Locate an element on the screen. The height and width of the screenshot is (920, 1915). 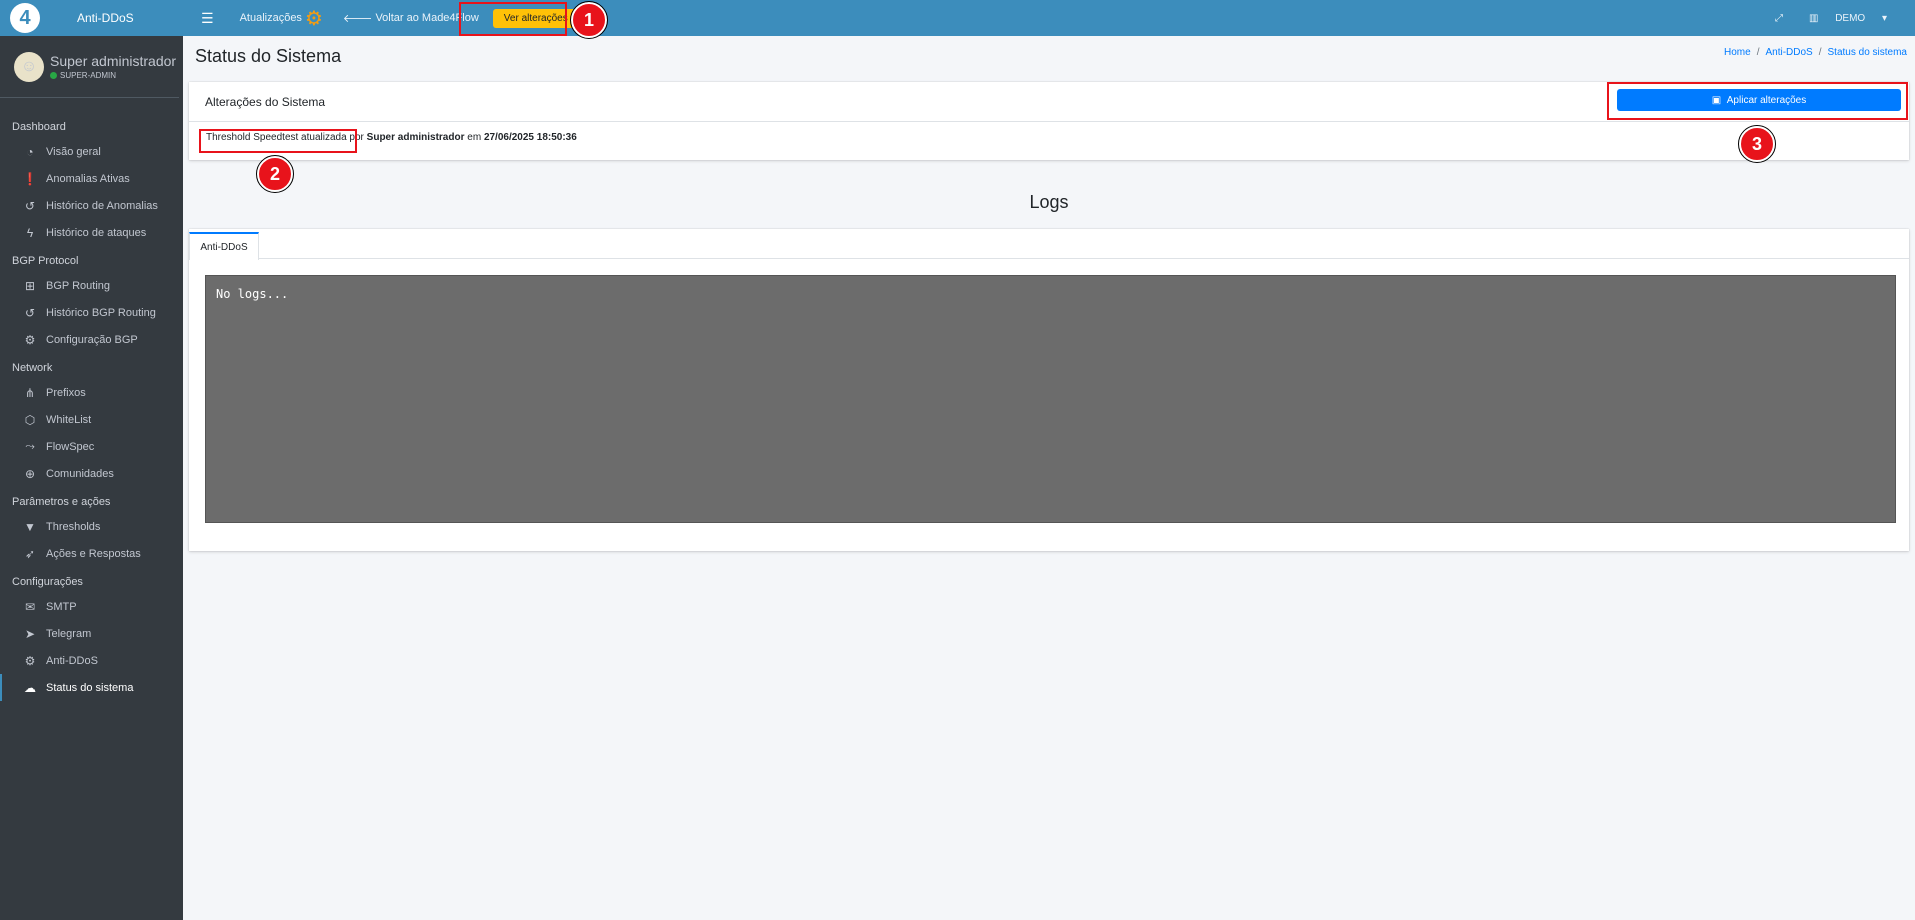
sidebar-item-label: Histórico de Anomalias is located at coordinates (102, 205).